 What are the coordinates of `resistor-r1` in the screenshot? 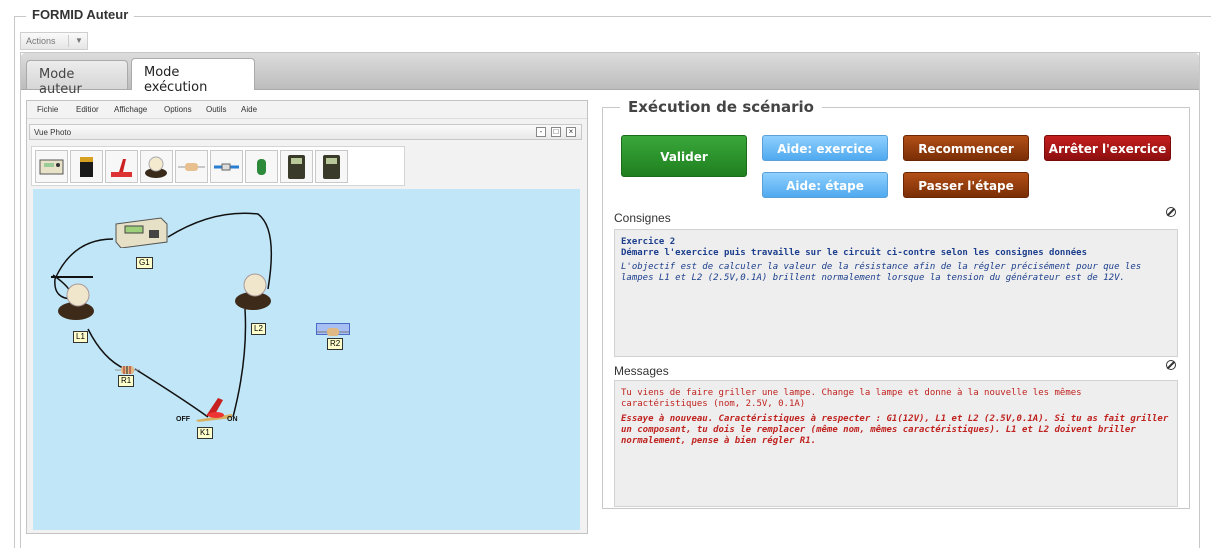 It's located at (127, 368).